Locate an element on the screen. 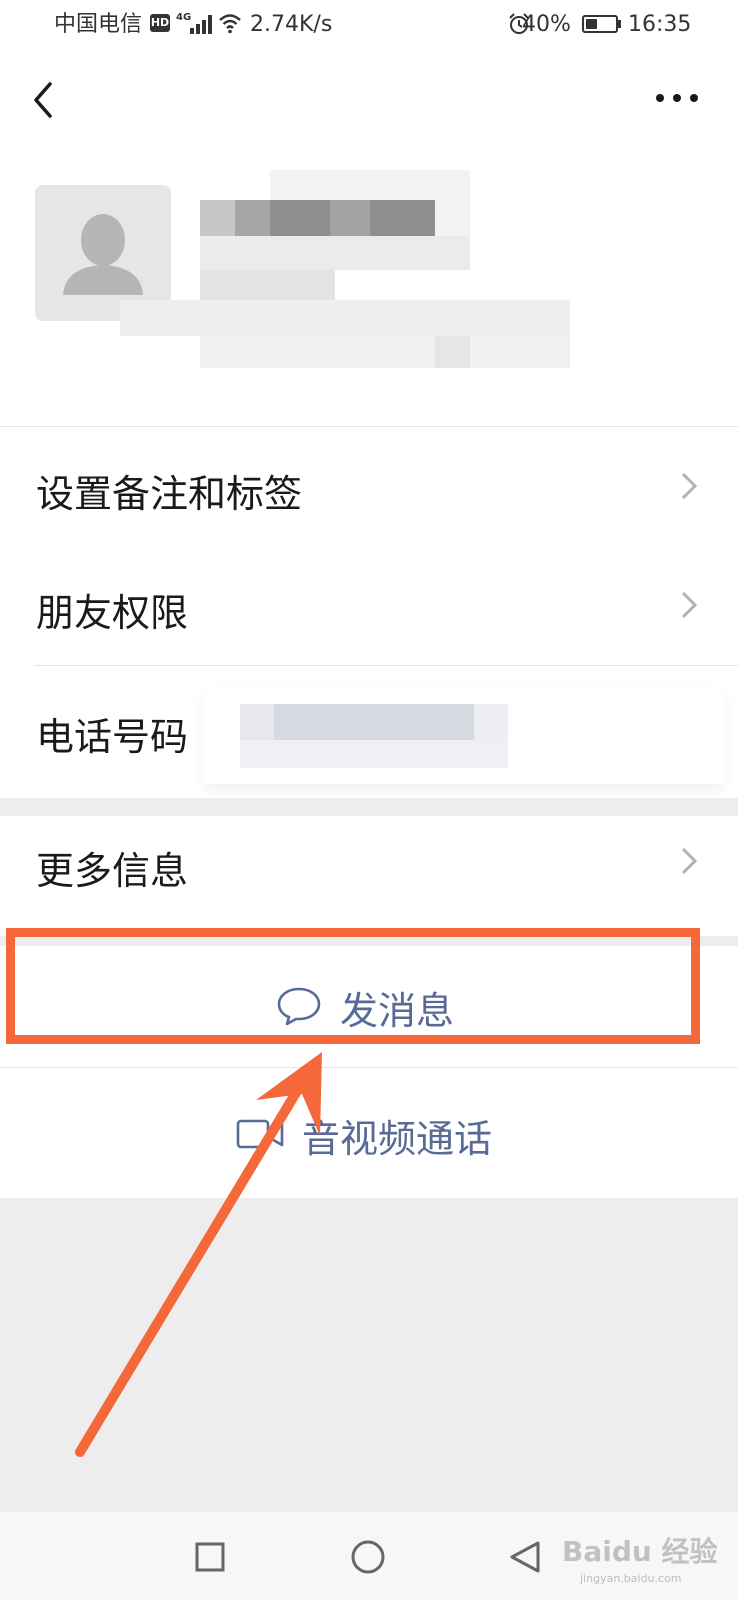 The width and height of the screenshot is (738, 1600). signal-bars-icon is located at coordinates (201, 24).